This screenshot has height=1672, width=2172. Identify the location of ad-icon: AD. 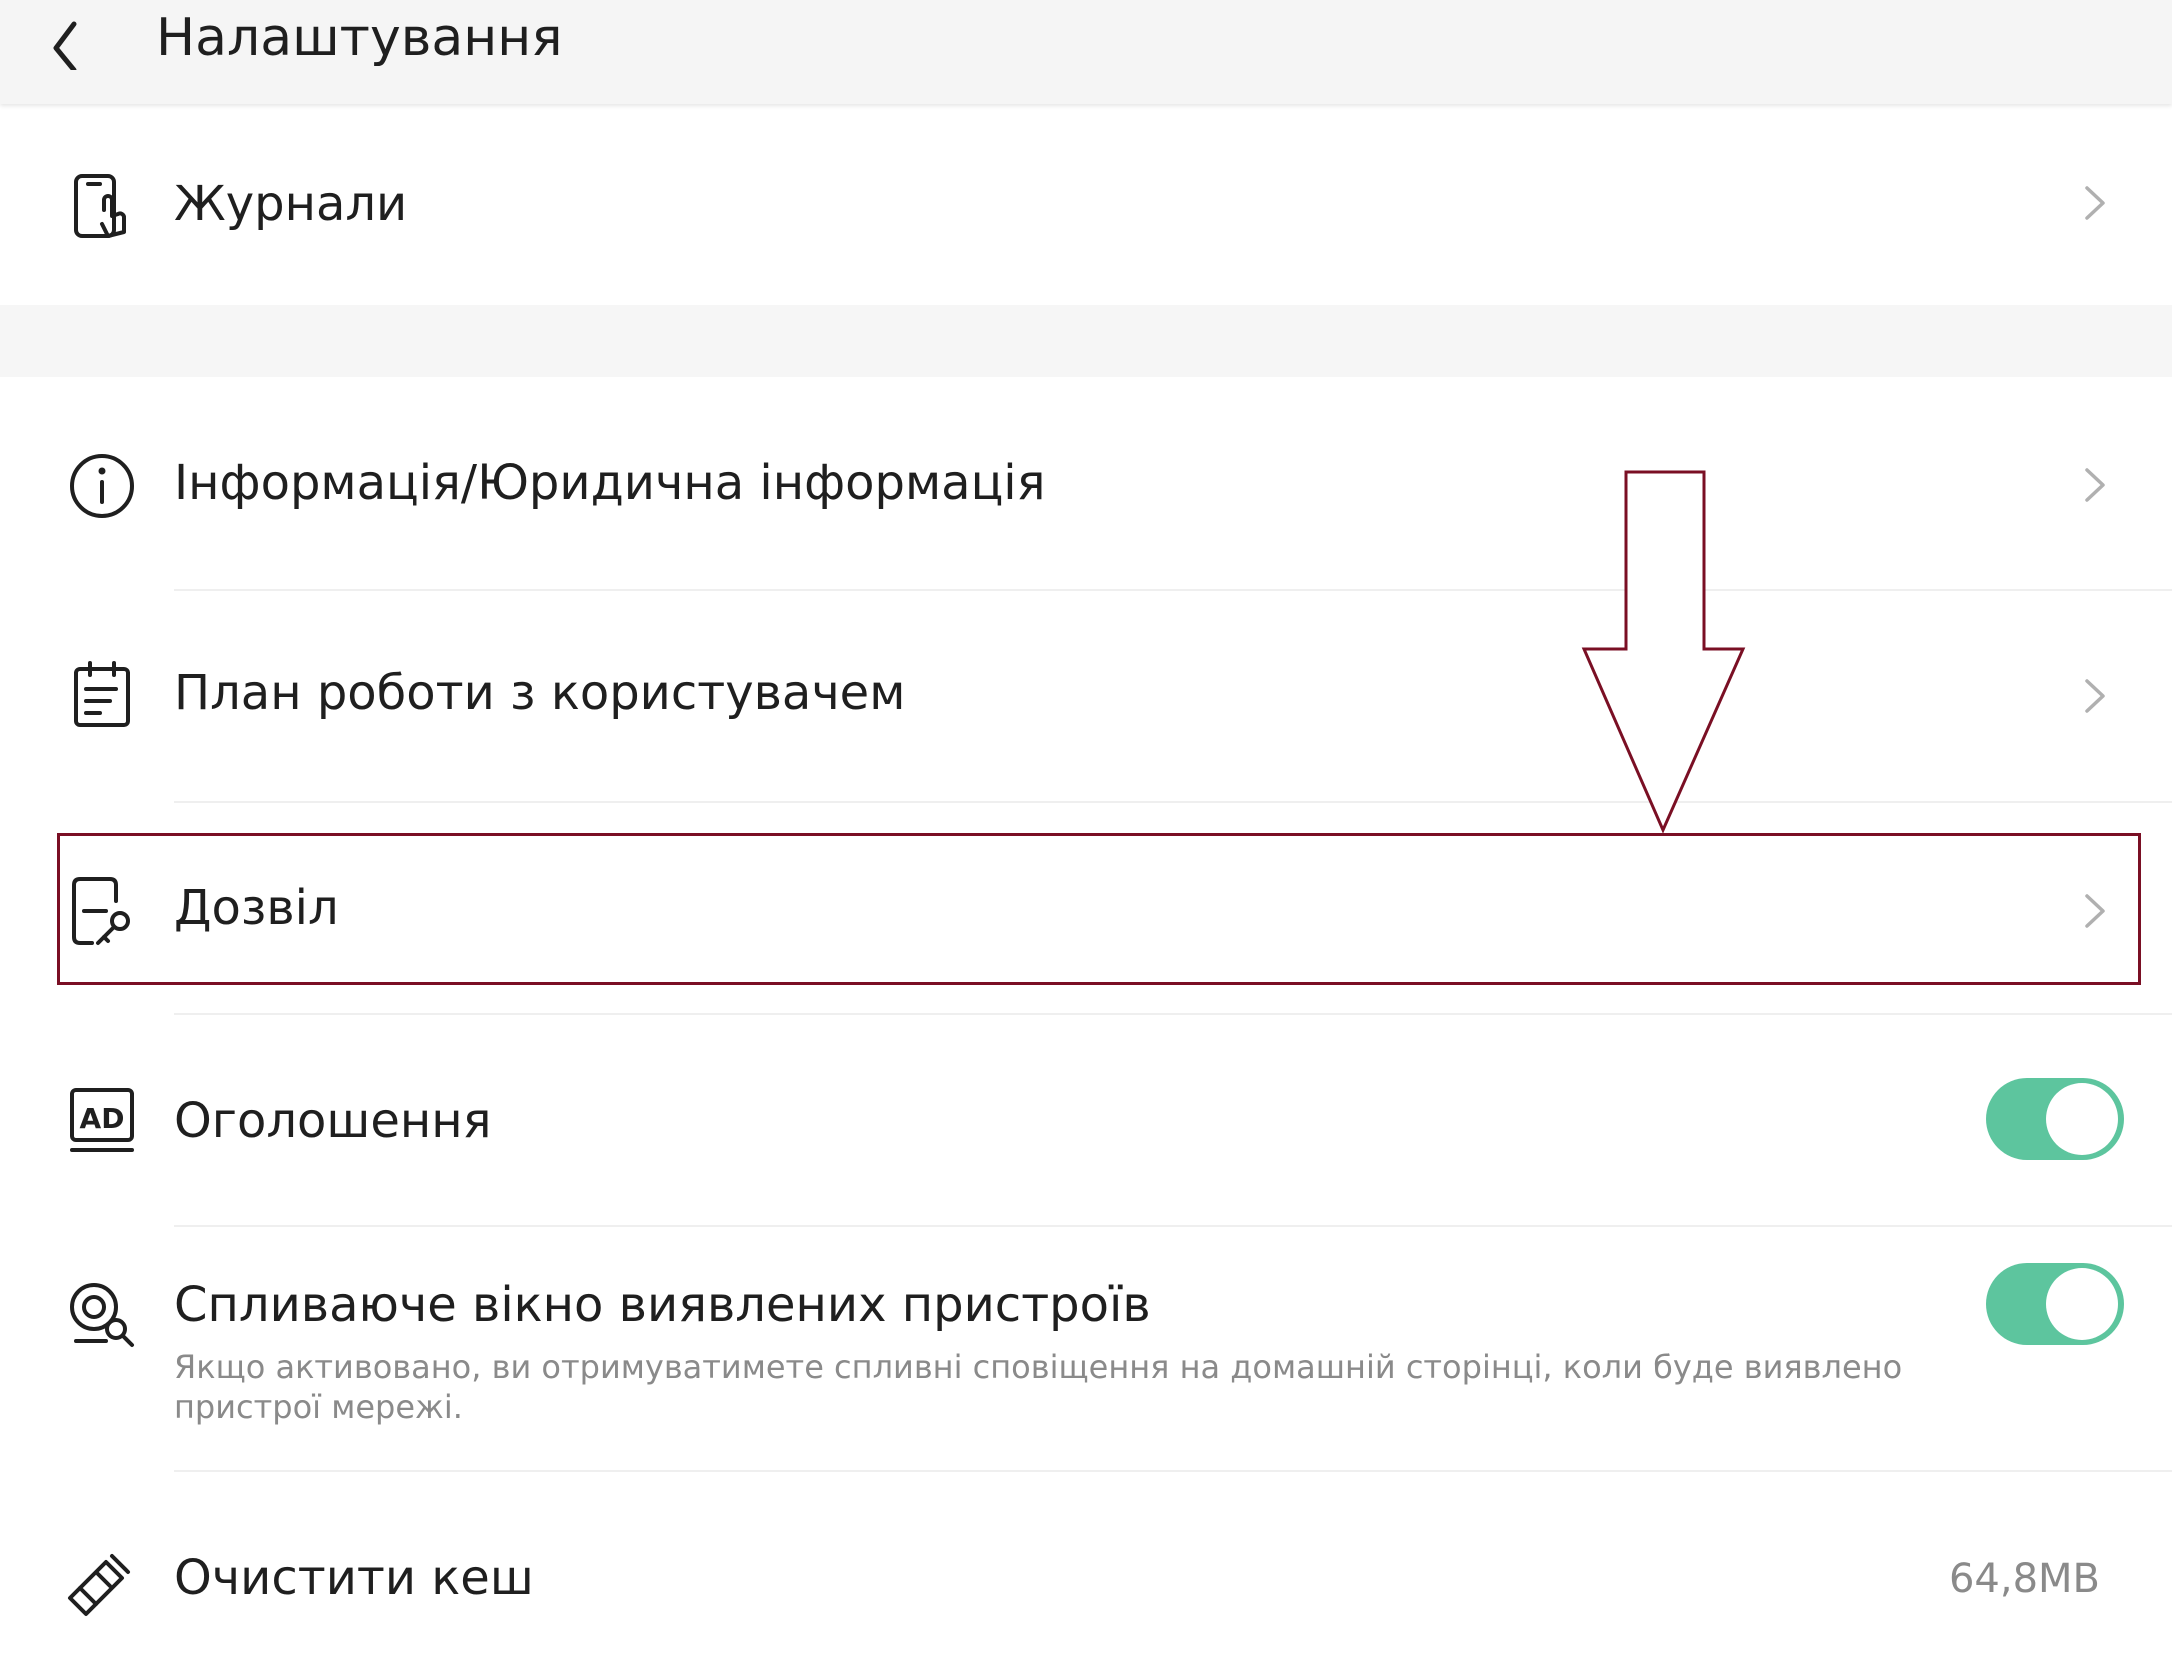
(102, 1120).